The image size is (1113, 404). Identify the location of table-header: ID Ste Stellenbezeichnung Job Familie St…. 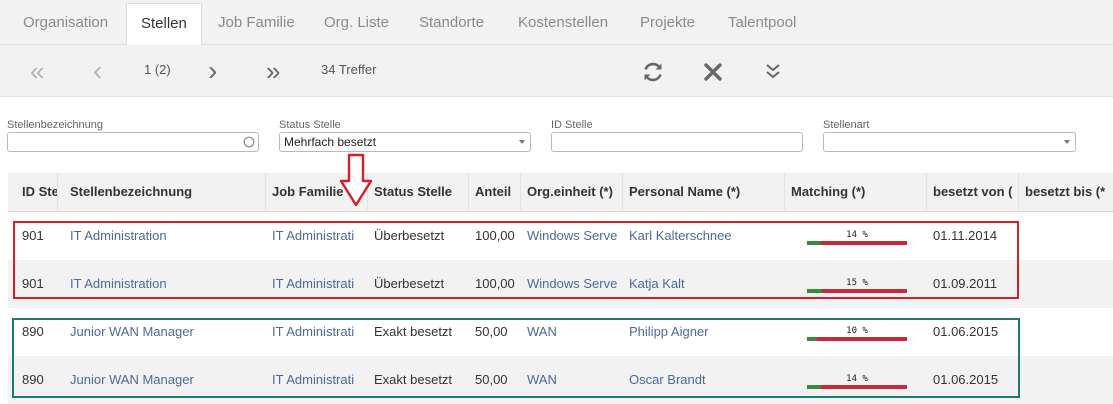
(560, 192).